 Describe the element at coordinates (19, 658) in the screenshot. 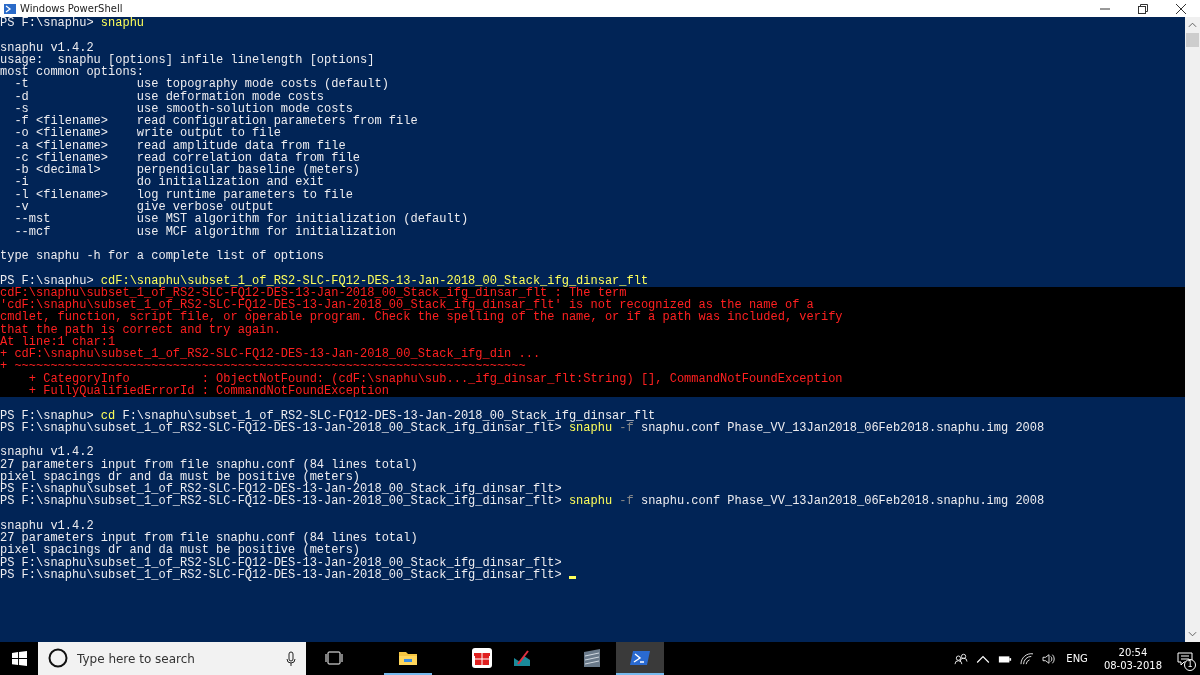

I see `windows-logo-icon` at that location.